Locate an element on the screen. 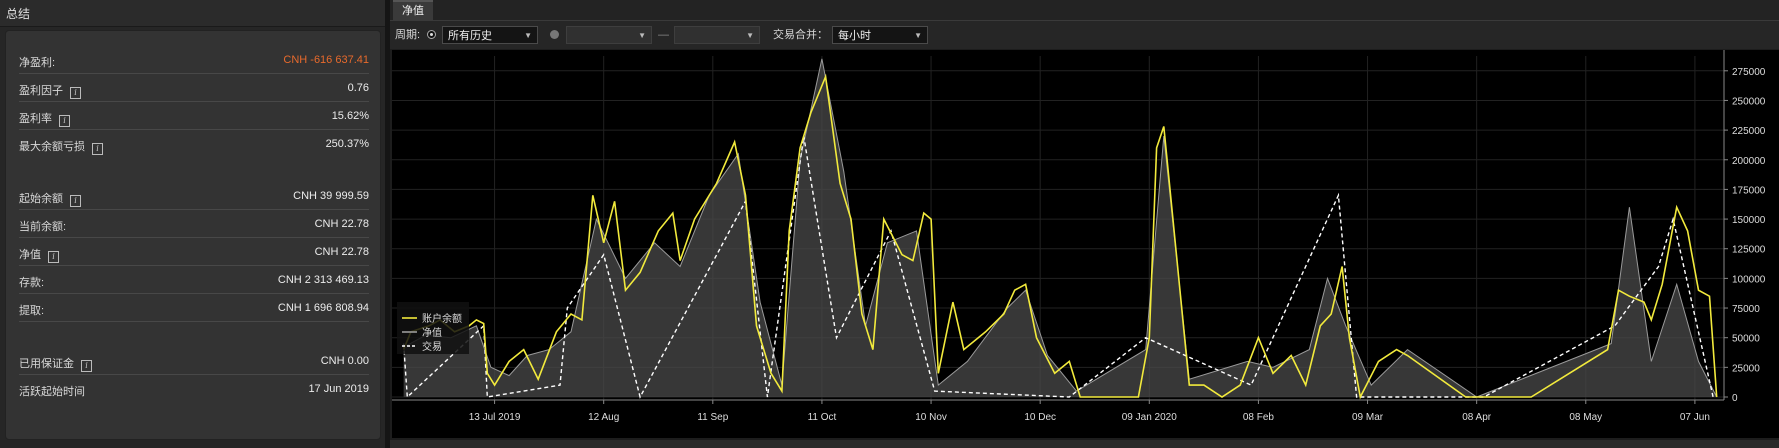 The height and width of the screenshot is (448, 1779). summary-row-label-text: 提取: is located at coordinates (32, 311).